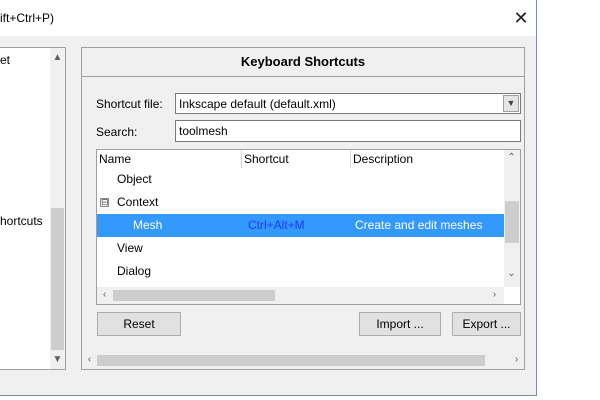 The width and height of the screenshot is (600, 400). Describe the element at coordinates (300, 202) in the screenshot. I see `table-row: ⊟ Context` at that location.